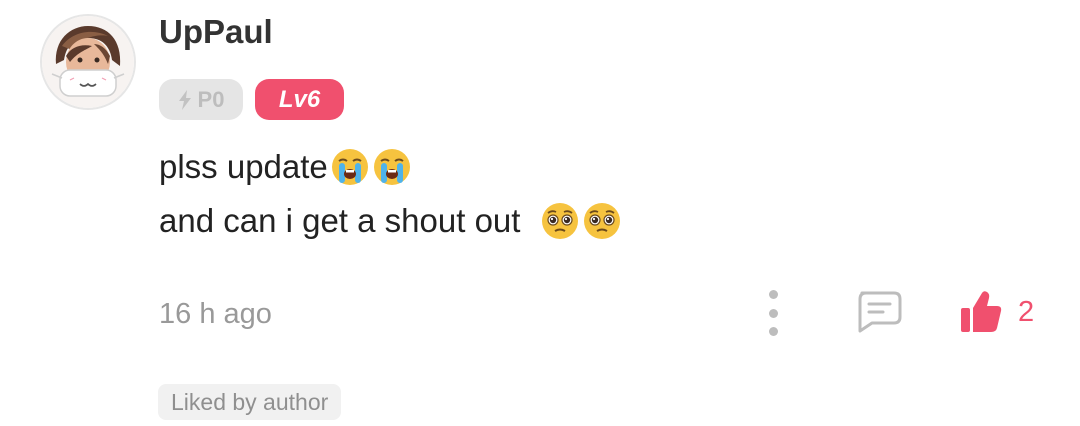  I want to click on comment-bubble-icon, so click(880, 312).